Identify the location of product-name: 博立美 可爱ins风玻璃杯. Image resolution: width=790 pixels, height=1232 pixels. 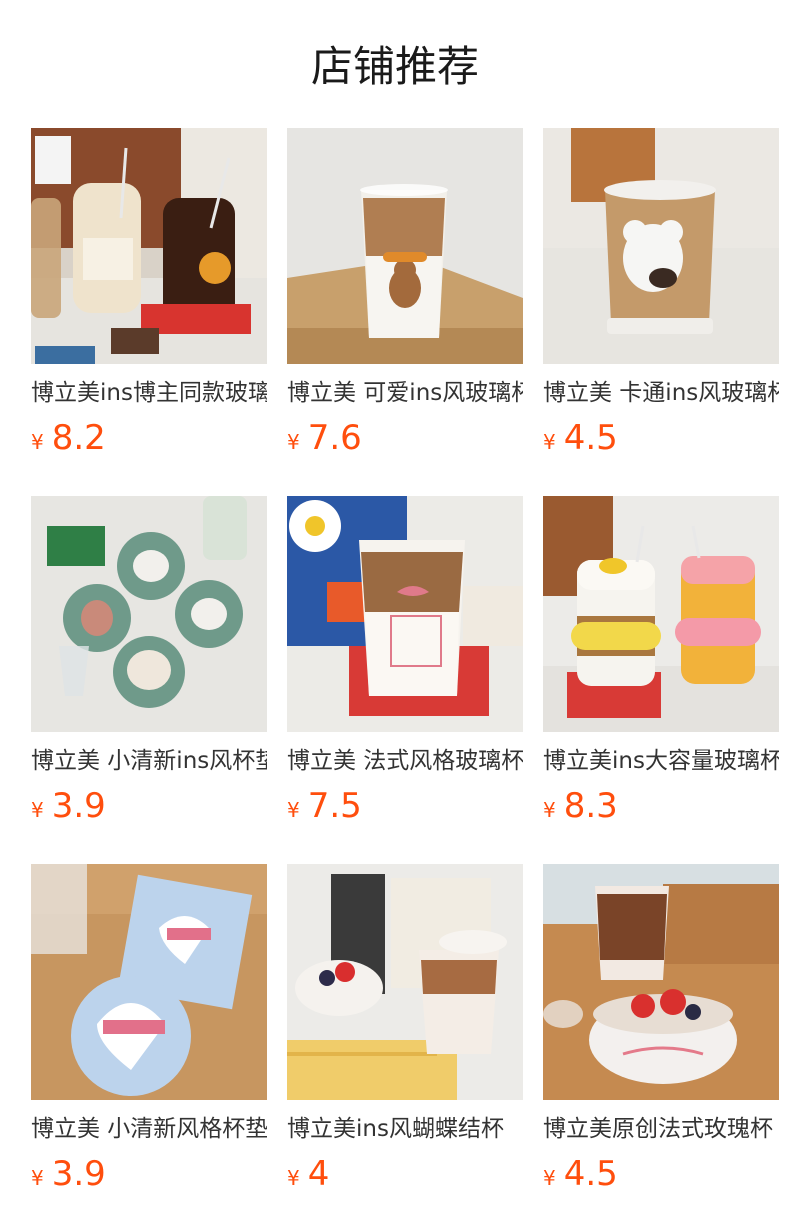
(405, 393).